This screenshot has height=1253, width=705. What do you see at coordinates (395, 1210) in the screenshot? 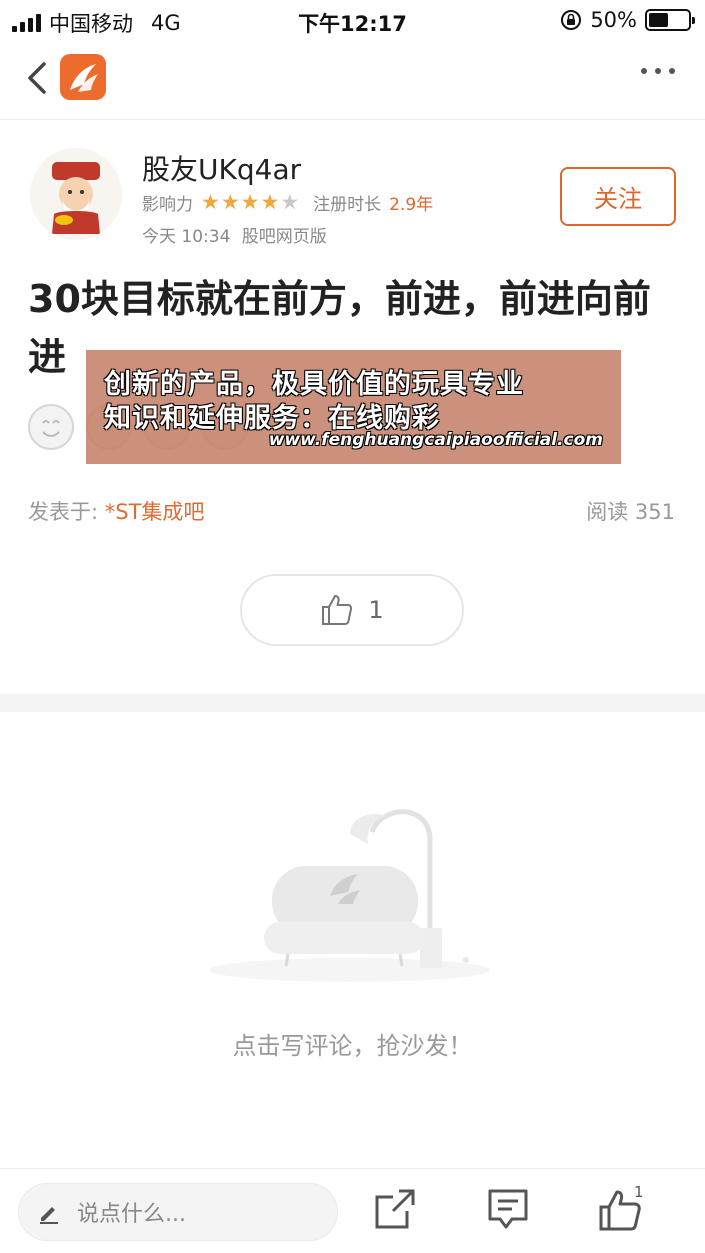
I see `share-icon` at bounding box center [395, 1210].